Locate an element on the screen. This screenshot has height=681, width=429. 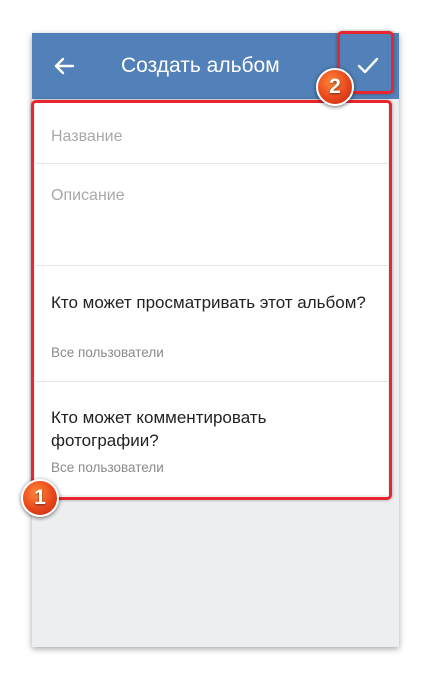
back-button is located at coordinates (64, 66).